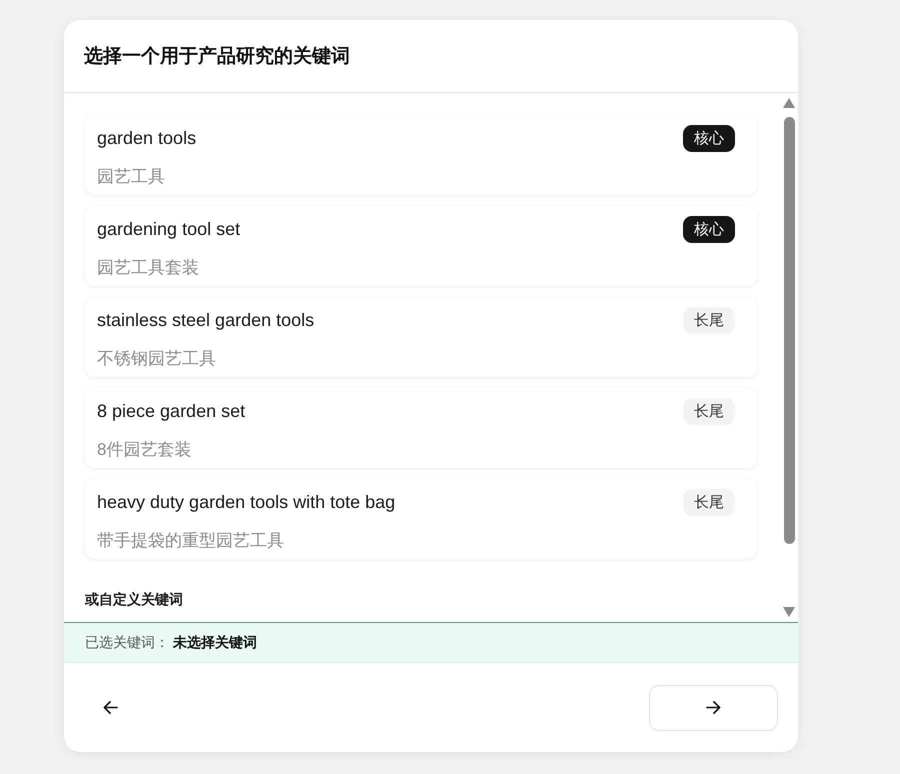 This screenshot has width=900, height=774. Describe the element at coordinates (205, 320) in the screenshot. I see `keyword-term: stainless steel garden tools` at that location.